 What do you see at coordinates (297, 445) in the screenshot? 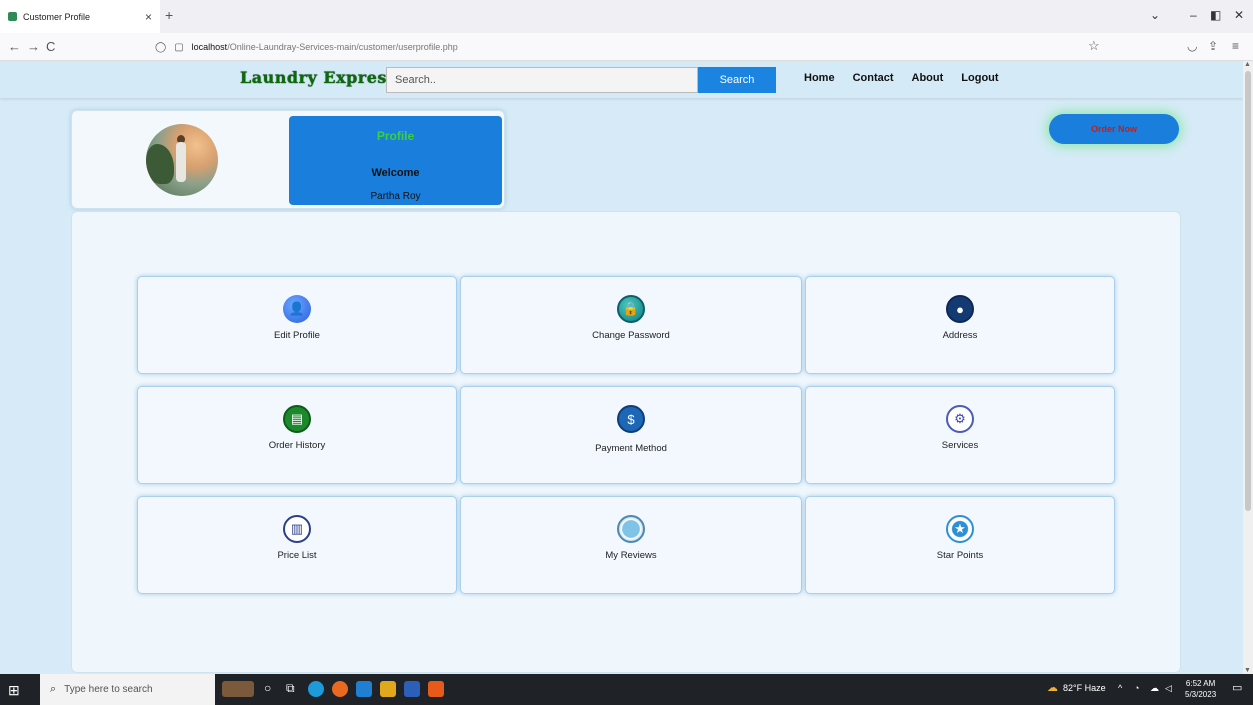
I see `tile-label: Order History` at bounding box center [297, 445].